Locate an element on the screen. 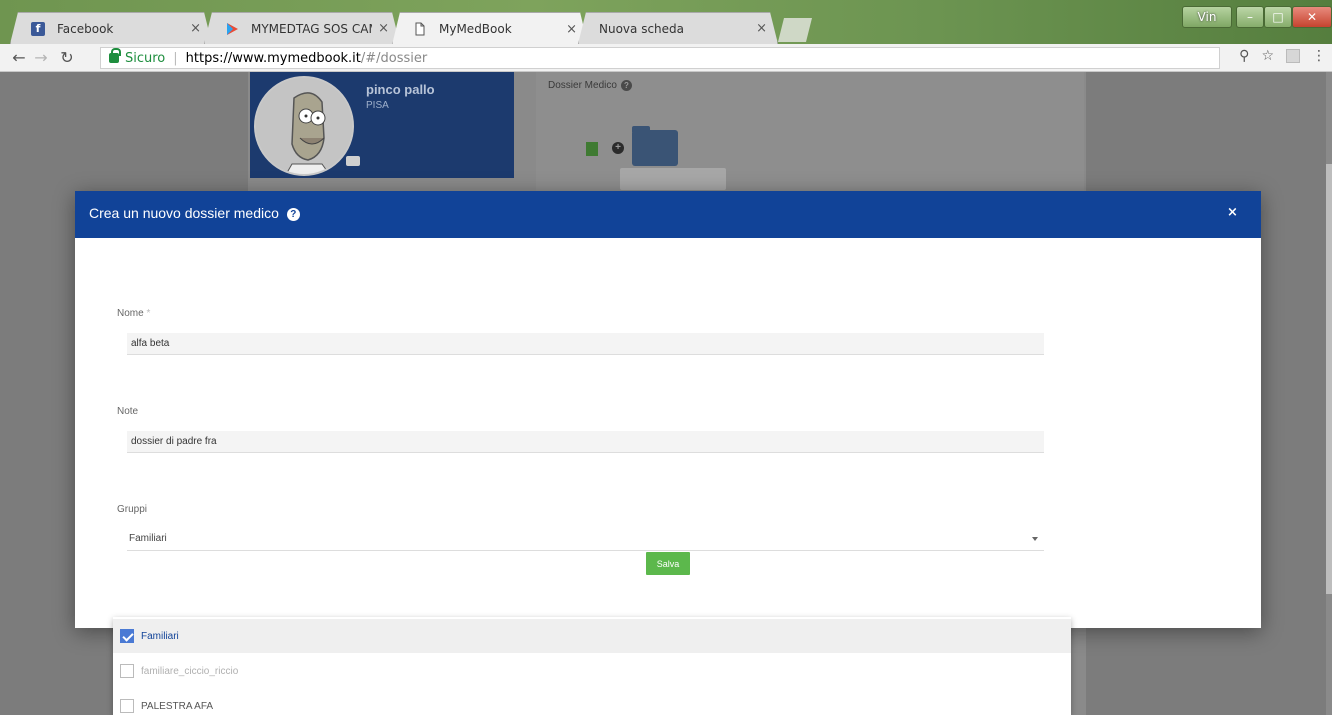  tab-label: MyMedBook is located at coordinates (475, 29).